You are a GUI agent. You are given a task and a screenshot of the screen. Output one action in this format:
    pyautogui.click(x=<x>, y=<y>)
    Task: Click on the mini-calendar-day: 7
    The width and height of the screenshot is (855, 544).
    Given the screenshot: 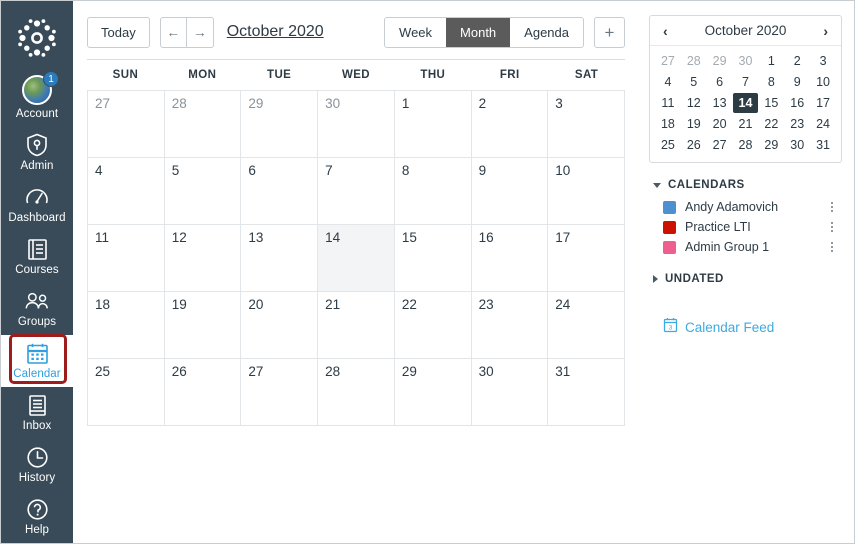 What is the action you would take?
    pyautogui.click(x=746, y=82)
    